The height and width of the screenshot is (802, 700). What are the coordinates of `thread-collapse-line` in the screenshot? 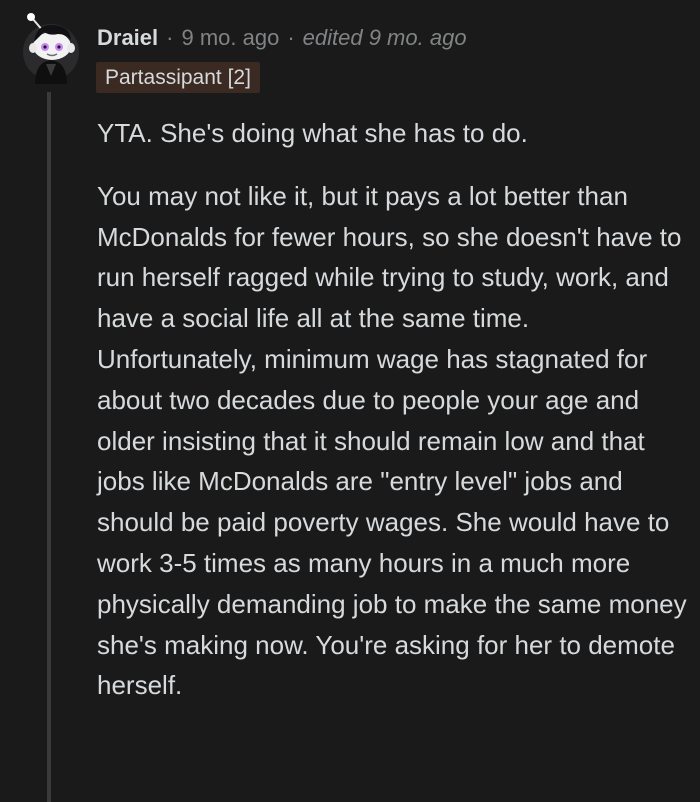 It's located at (49, 447).